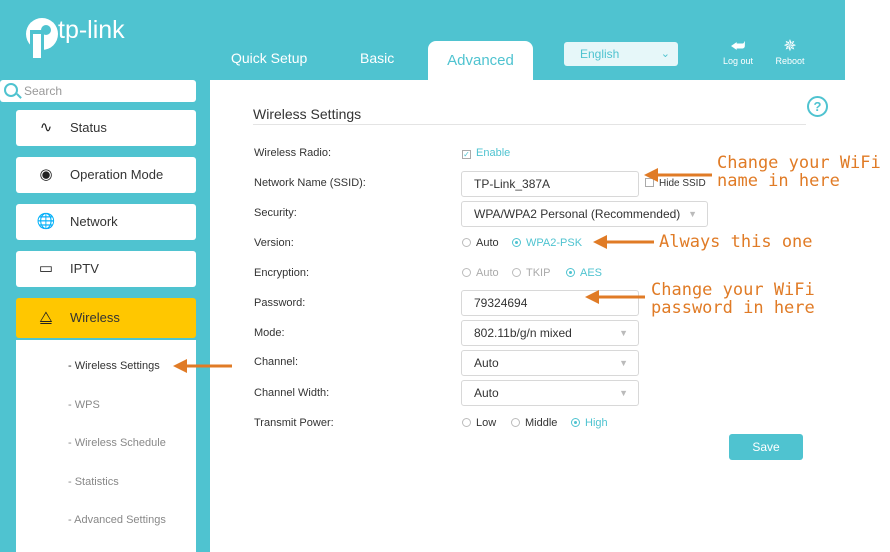 The image size is (890, 552). I want to click on annotation-version-note: Always this one, so click(736, 242).